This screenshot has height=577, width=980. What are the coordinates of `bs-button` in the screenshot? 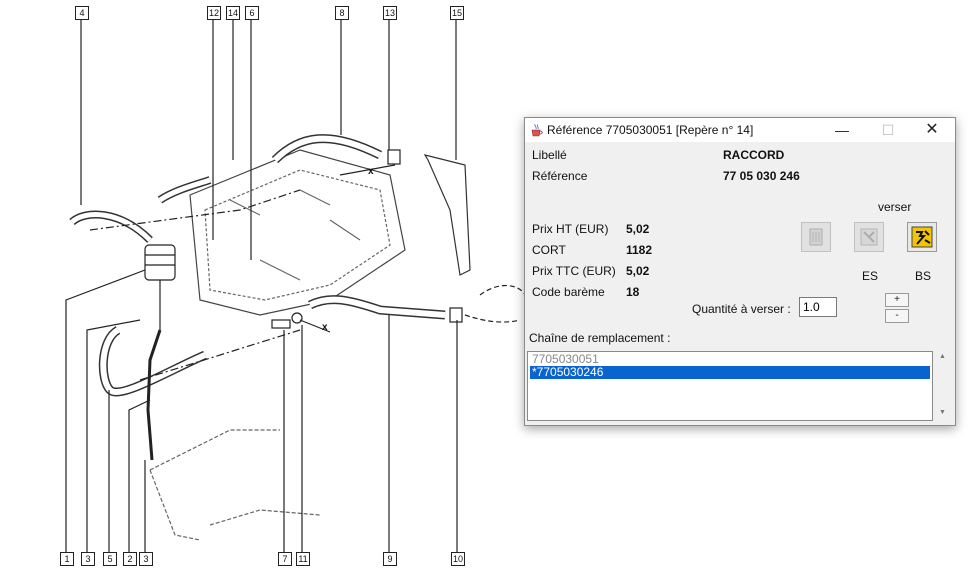 It's located at (922, 237).